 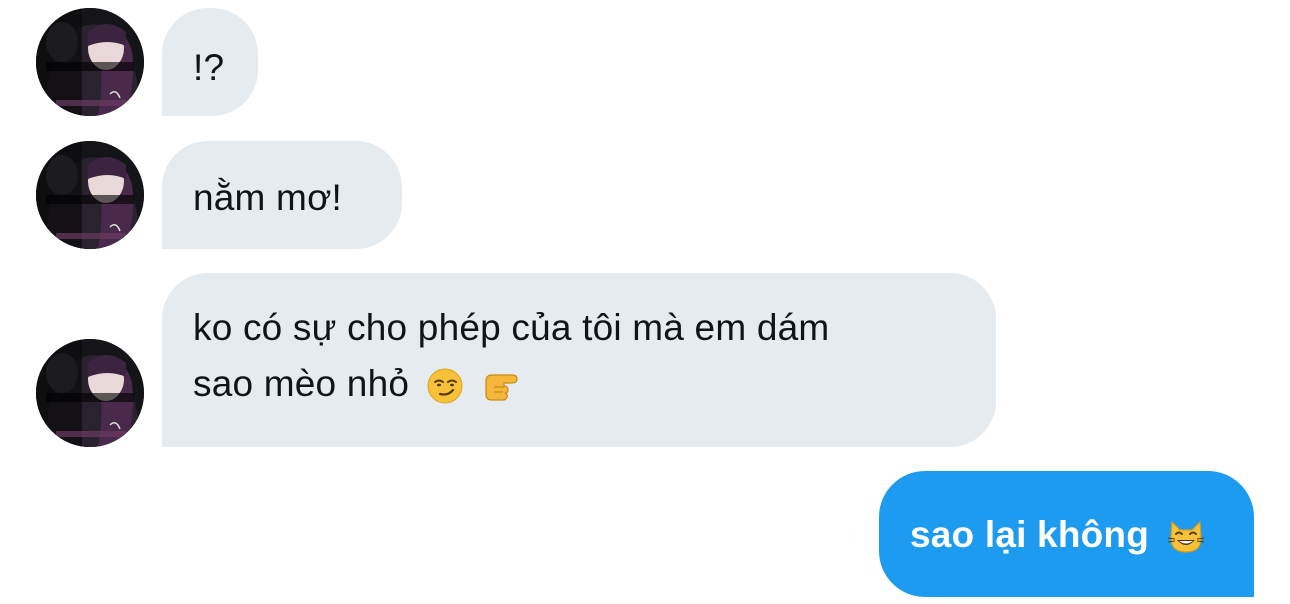 I want to click on message-text: sao mèo nhỏ, so click(x=301, y=383).